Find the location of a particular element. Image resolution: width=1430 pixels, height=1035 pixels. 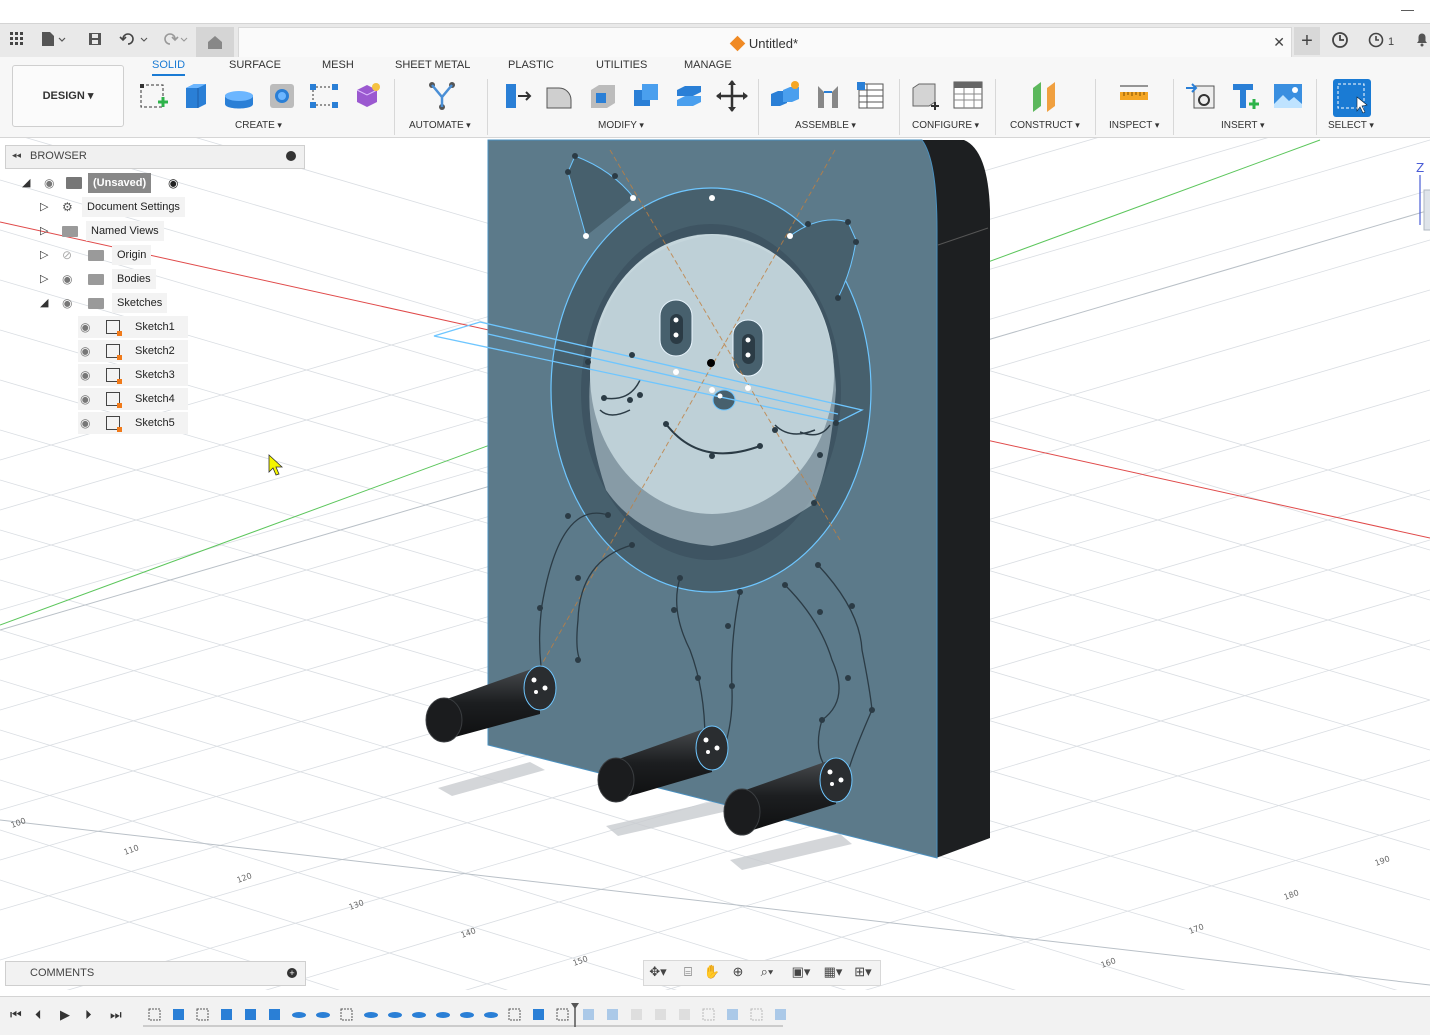

bell-icon is located at coordinates (1421, 41).